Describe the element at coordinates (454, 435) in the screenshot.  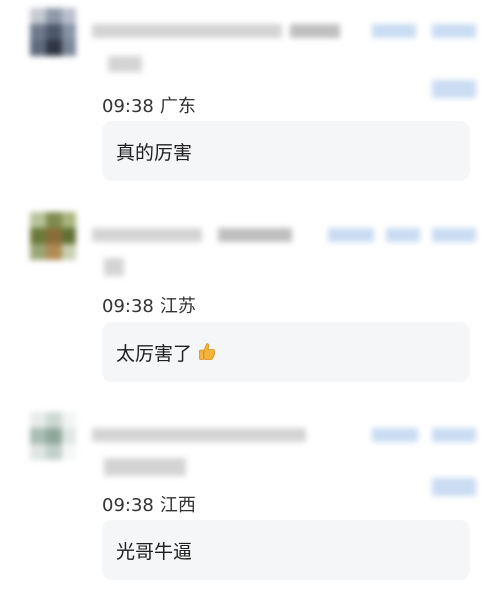
I see `like-action-blurred` at that location.